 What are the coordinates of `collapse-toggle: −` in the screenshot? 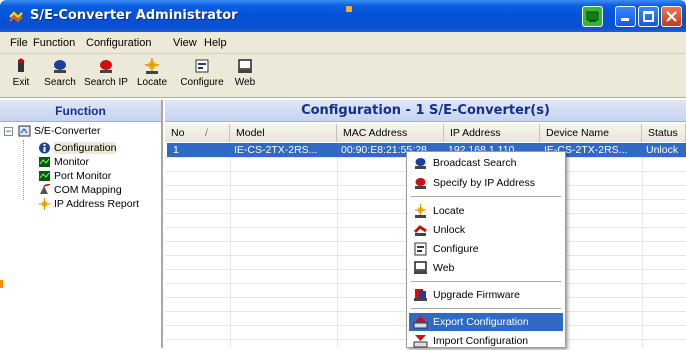 It's located at (8, 131).